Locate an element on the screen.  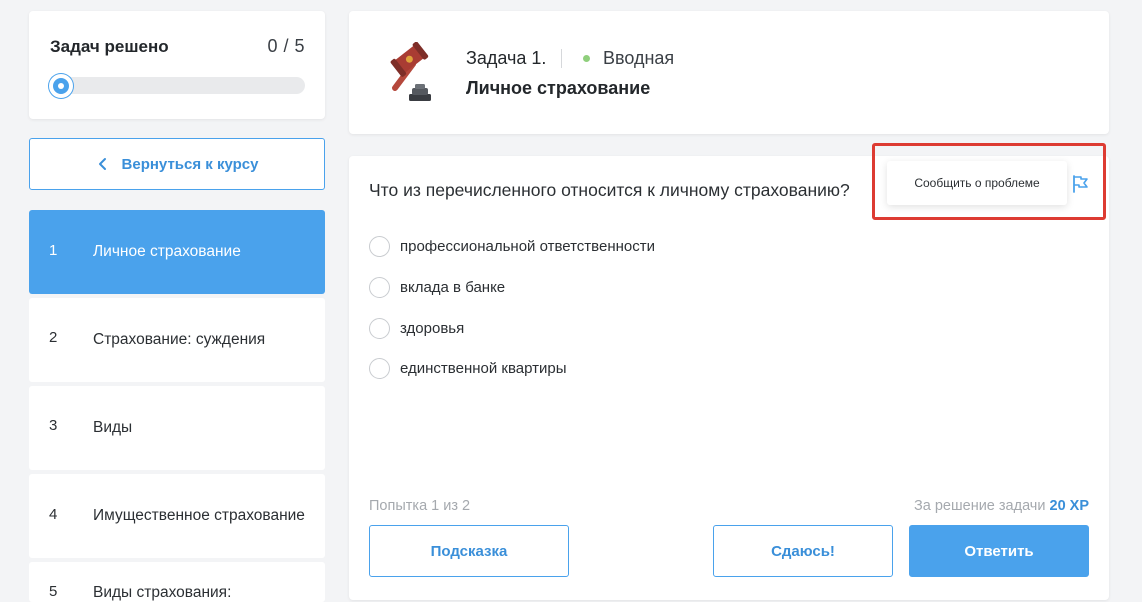
progress-card: Задач решено 0 / 5 is located at coordinates (177, 65).